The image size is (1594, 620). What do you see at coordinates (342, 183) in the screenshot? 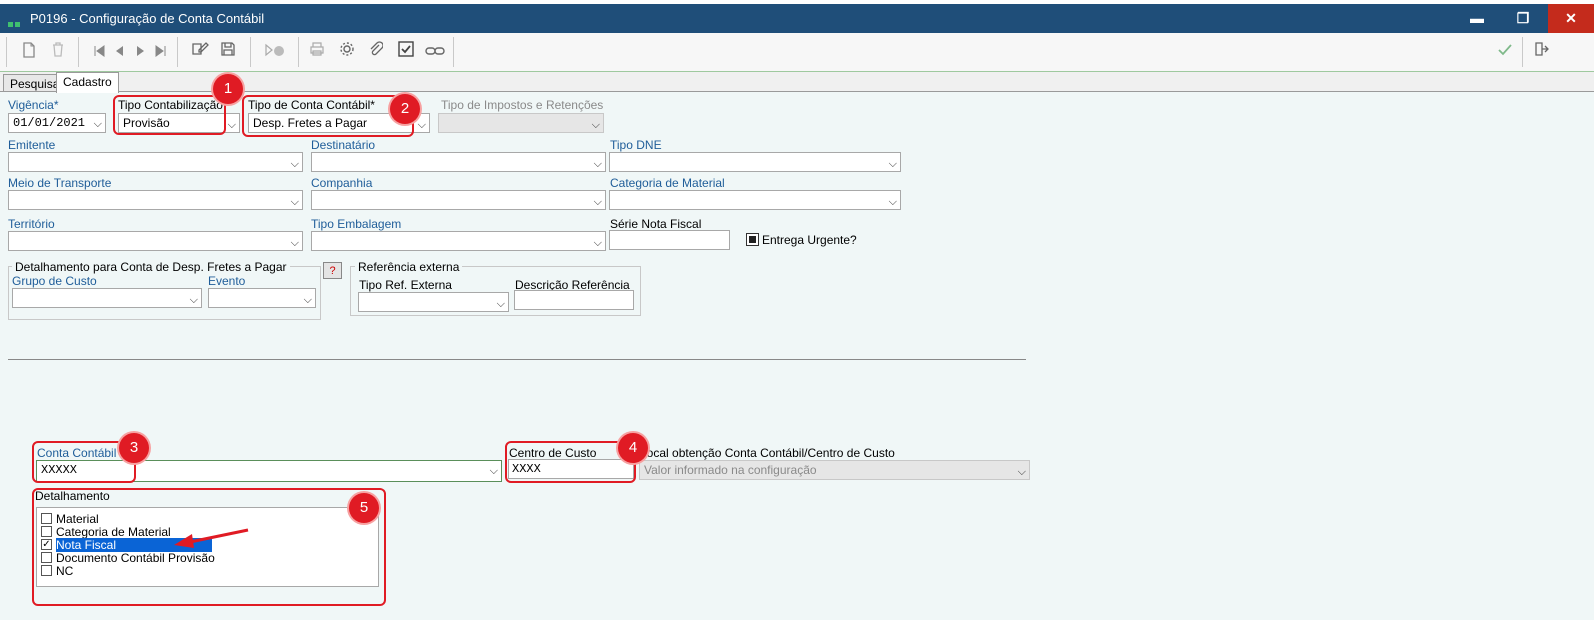
I see `companhia-label: Companhia` at bounding box center [342, 183].